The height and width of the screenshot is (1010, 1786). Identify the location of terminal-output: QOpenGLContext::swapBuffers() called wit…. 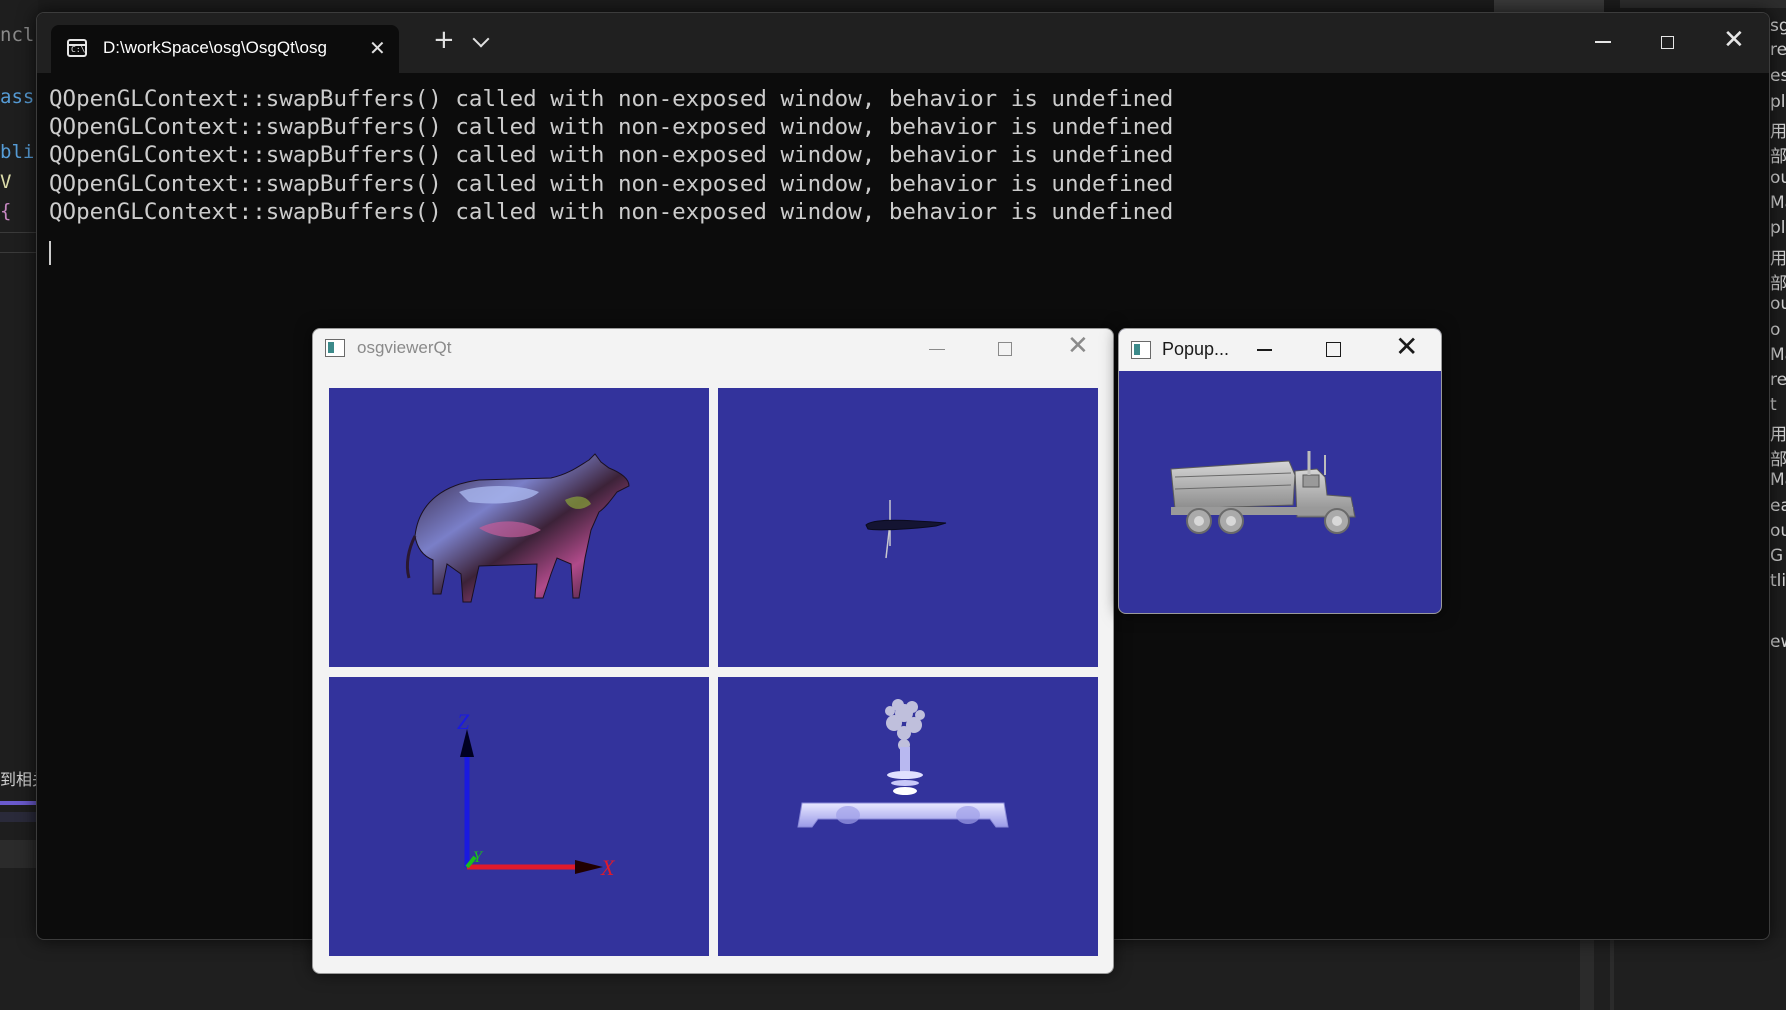
(611, 155).